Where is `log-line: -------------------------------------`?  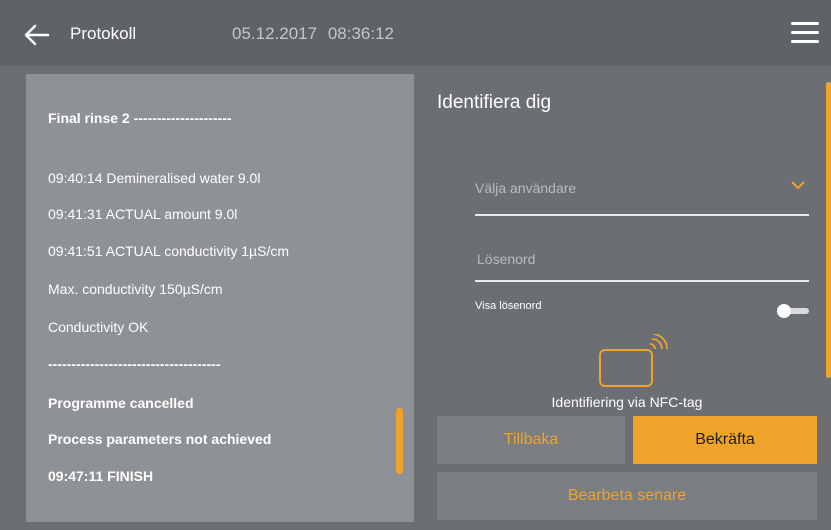
log-line: ------------------------------------- is located at coordinates (134, 364).